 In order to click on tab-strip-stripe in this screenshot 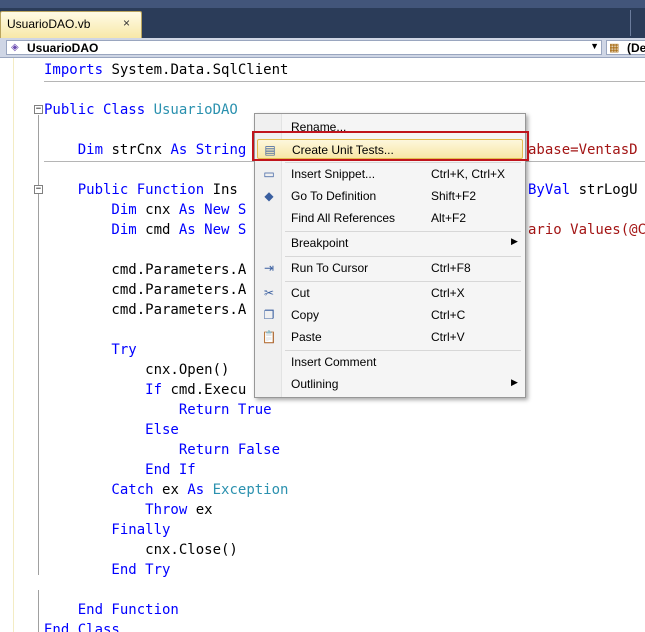, I will do `click(322, 4)`.